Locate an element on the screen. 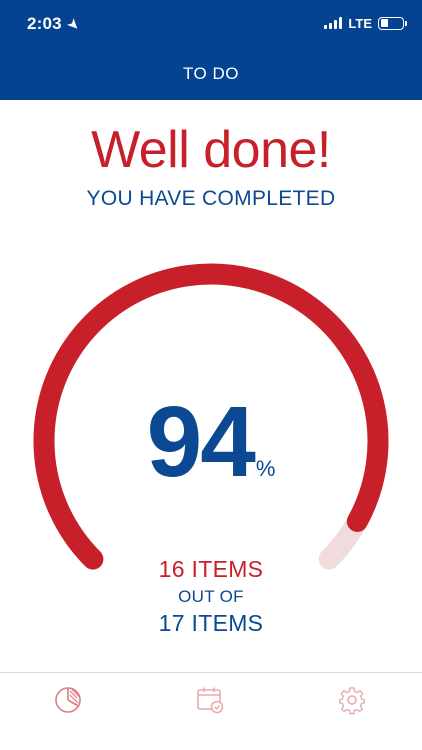  tab-summary is located at coordinates (68, 700).